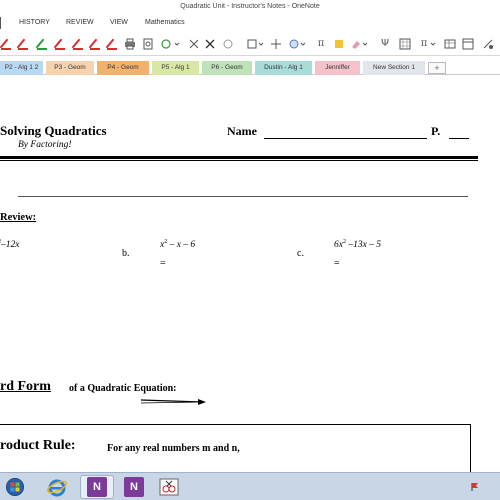 This screenshot has width=500, height=500. I want to click on section-tab-p4: P4 - Geom, so click(123, 68).